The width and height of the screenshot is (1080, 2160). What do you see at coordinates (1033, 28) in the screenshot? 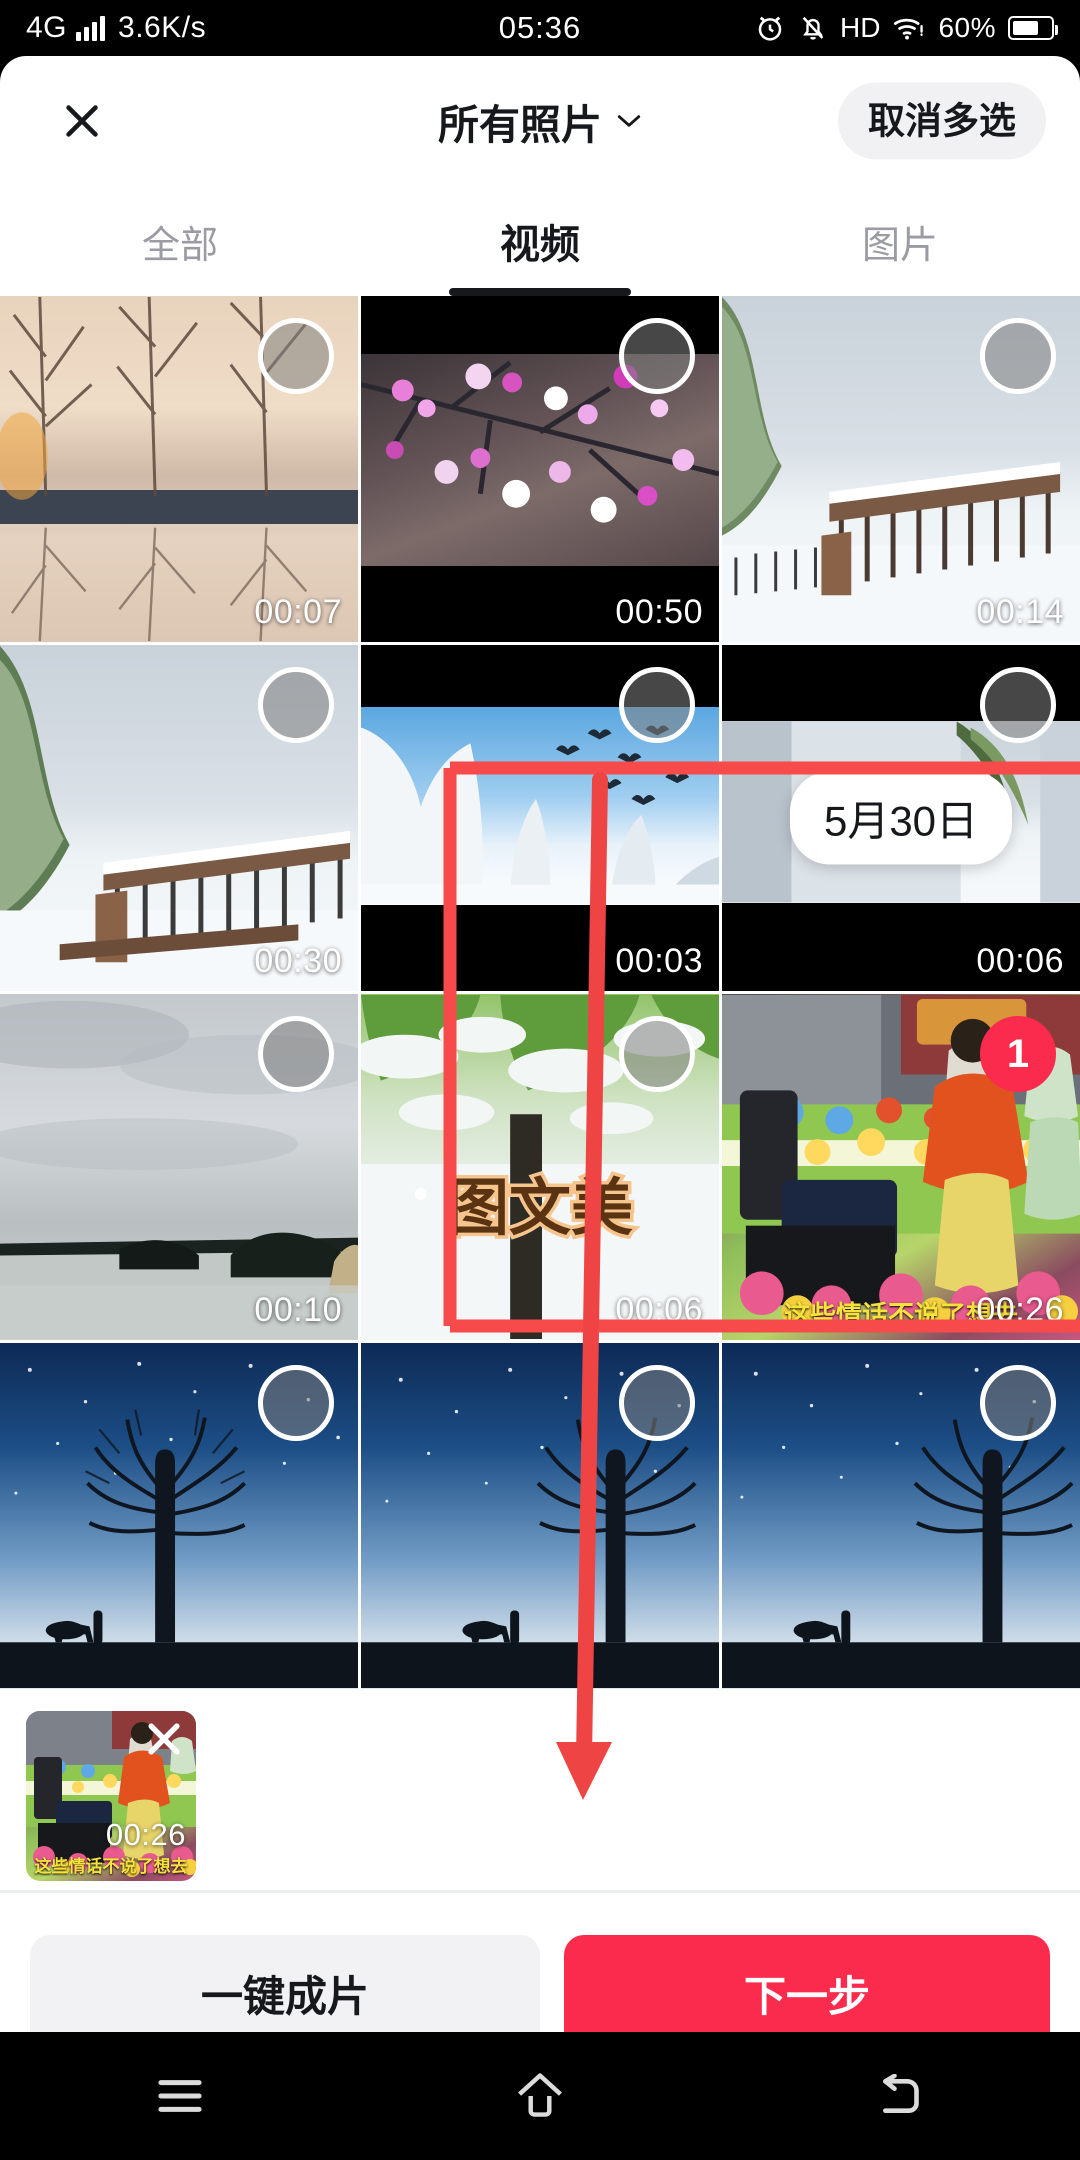
I see `battery-icon` at bounding box center [1033, 28].